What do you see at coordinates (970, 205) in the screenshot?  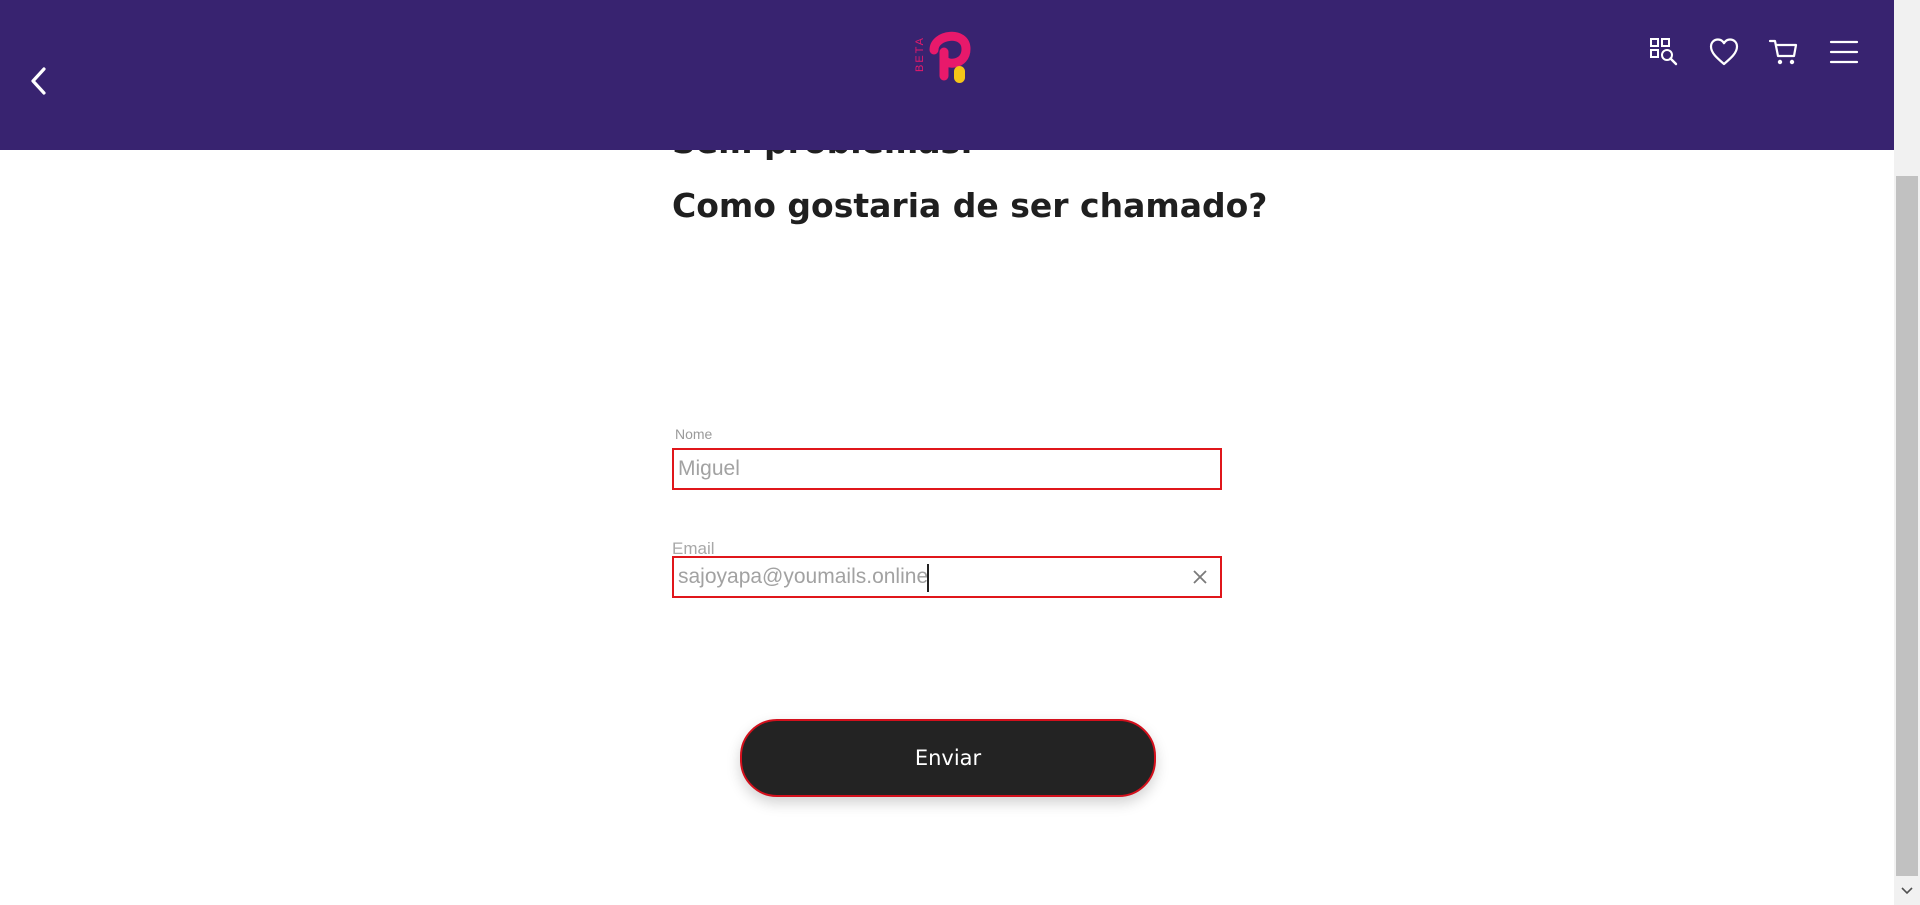 I see `question-heading: Como gostaria de ser chamado?` at bounding box center [970, 205].